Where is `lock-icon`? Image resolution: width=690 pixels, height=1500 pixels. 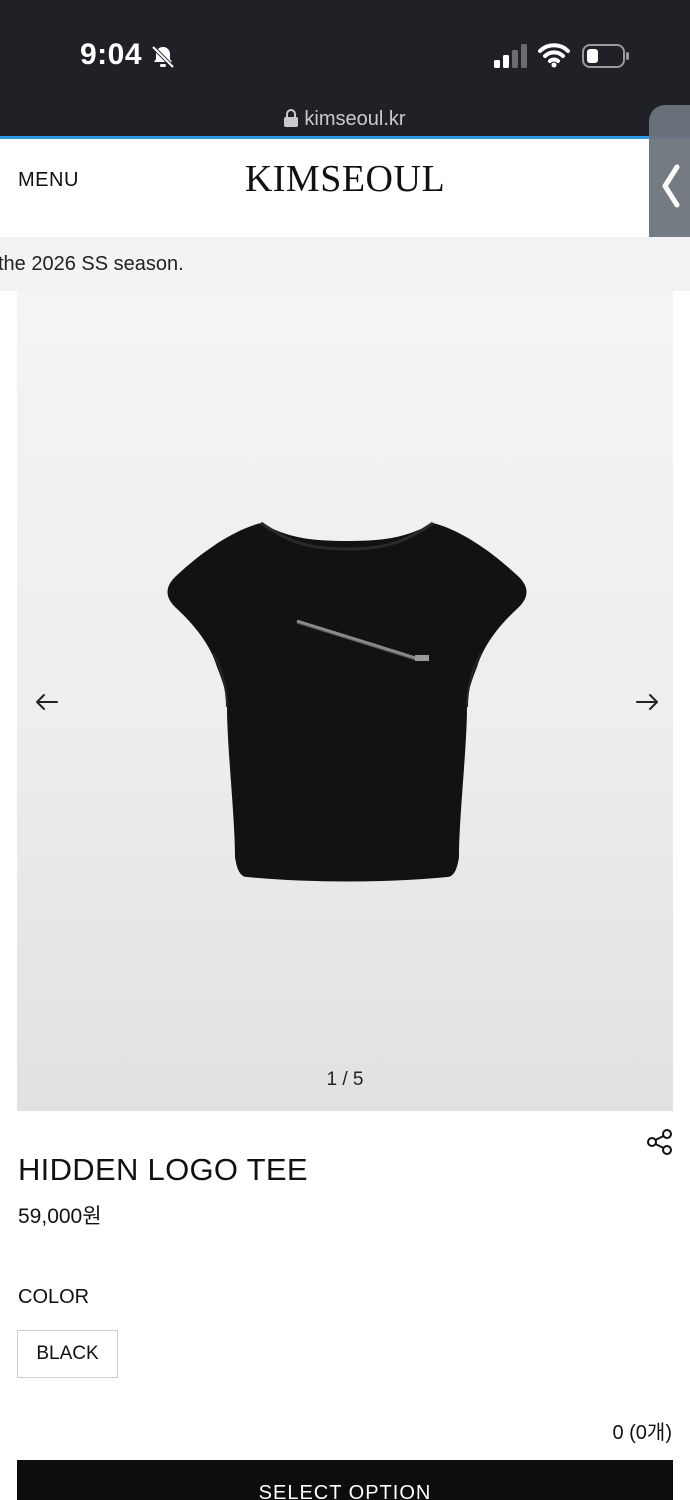
lock-icon is located at coordinates (291, 118).